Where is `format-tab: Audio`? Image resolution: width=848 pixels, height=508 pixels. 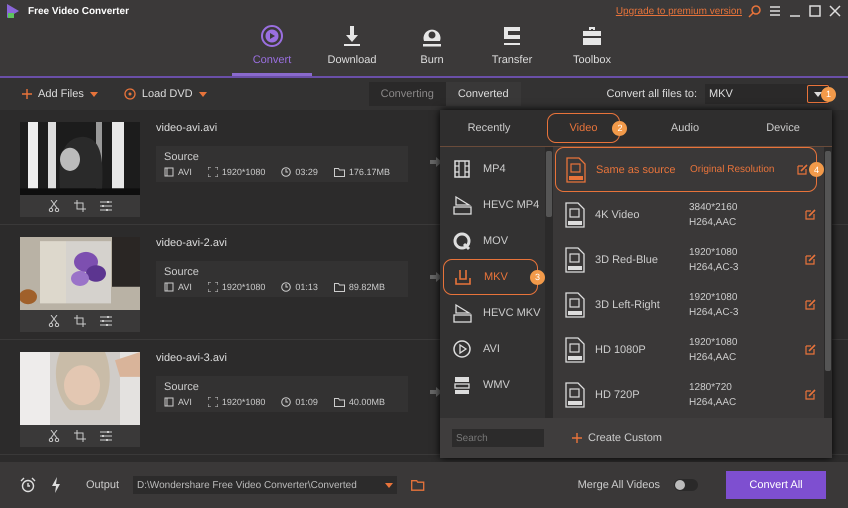 format-tab: Audio is located at coordinates (685, 128).